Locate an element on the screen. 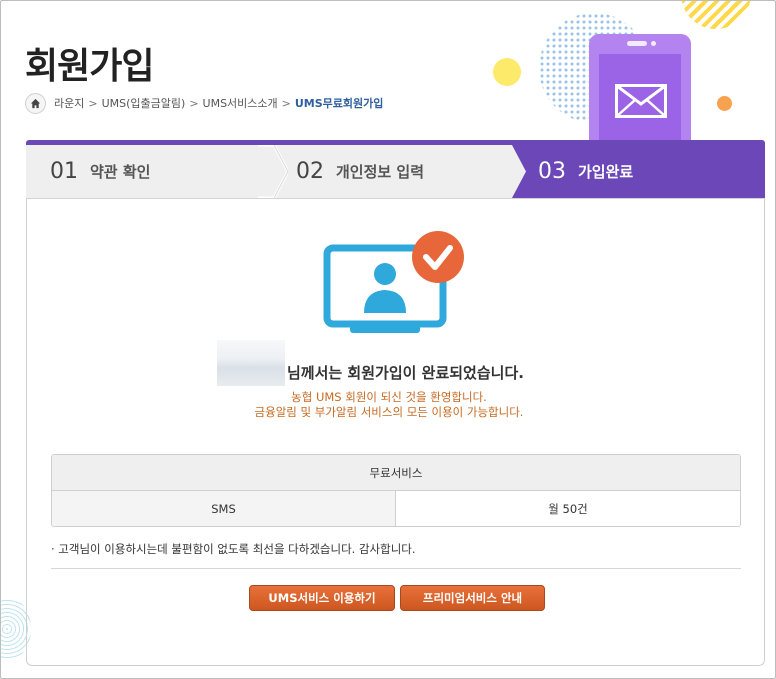 The height and width of the screenshot is (679, 776). step-info: 02 개인정보 입력 is located at coordinates (398, 171).